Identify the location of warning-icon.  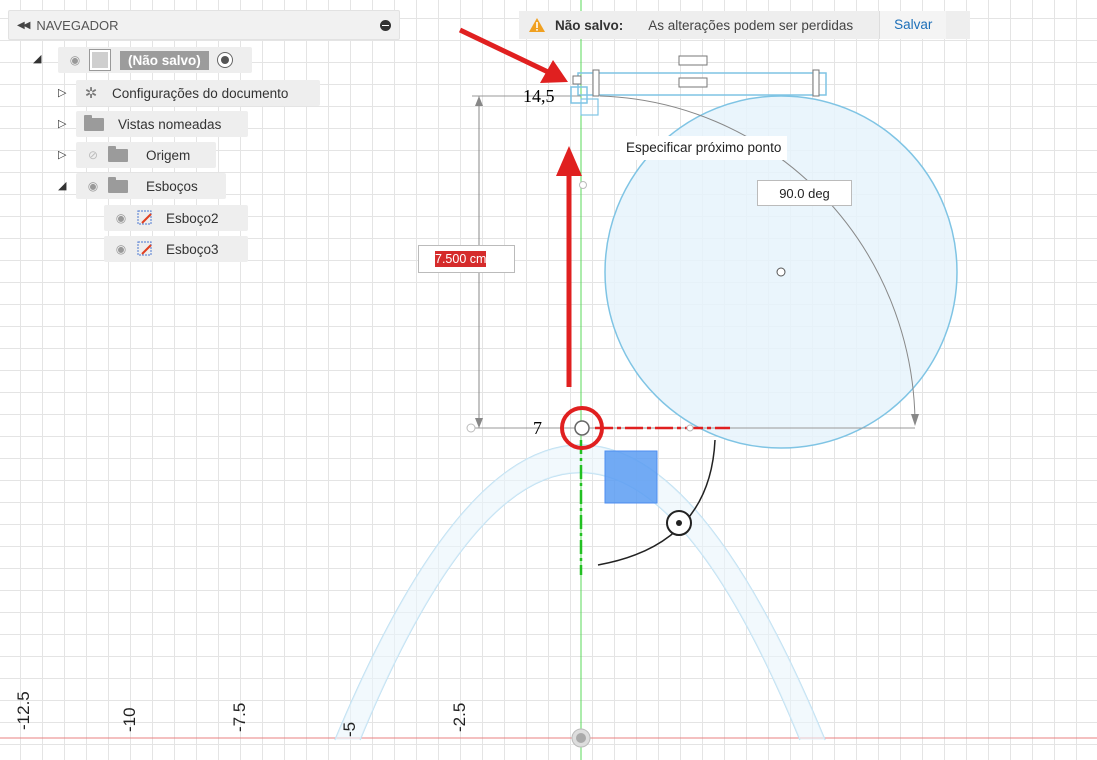
(537, 25).